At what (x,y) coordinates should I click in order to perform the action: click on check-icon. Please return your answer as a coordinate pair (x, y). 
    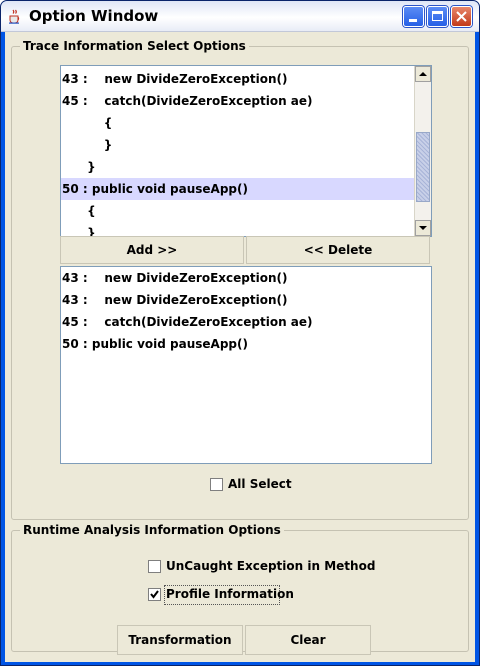
    Looking at the image, I should click on (154, 594).